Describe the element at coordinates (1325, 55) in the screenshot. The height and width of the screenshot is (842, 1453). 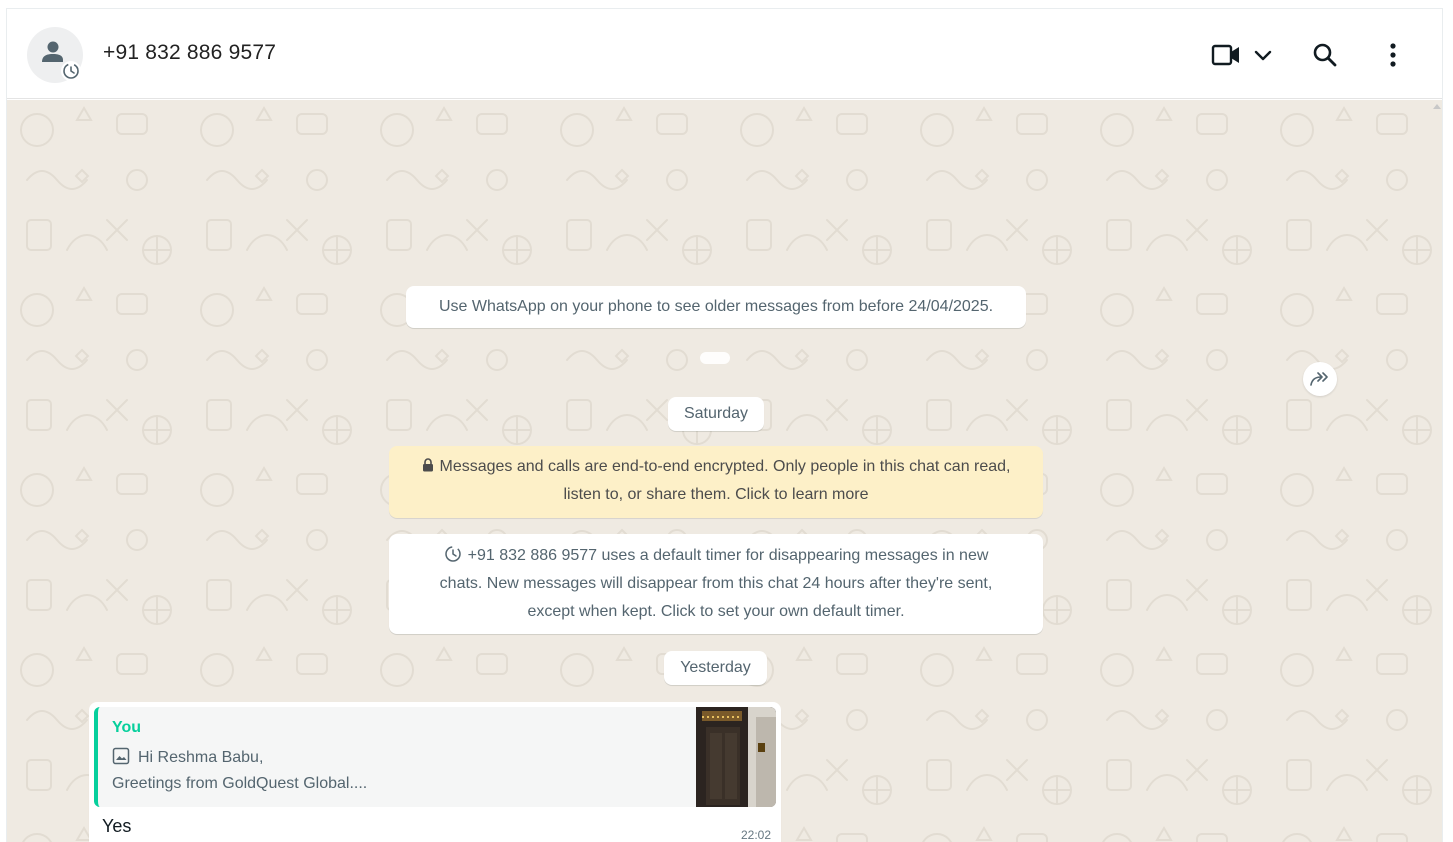
I see `search-icon` at that location.